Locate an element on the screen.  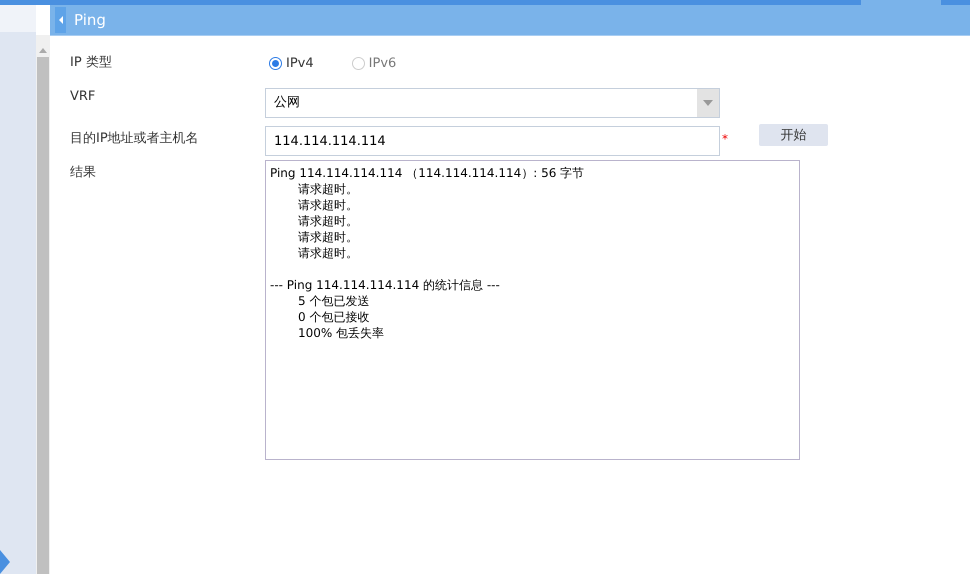
output-line: Ping 114.114.114.114 （114.114.114.114）: 56 字节 is located at coordinates (428, 173).